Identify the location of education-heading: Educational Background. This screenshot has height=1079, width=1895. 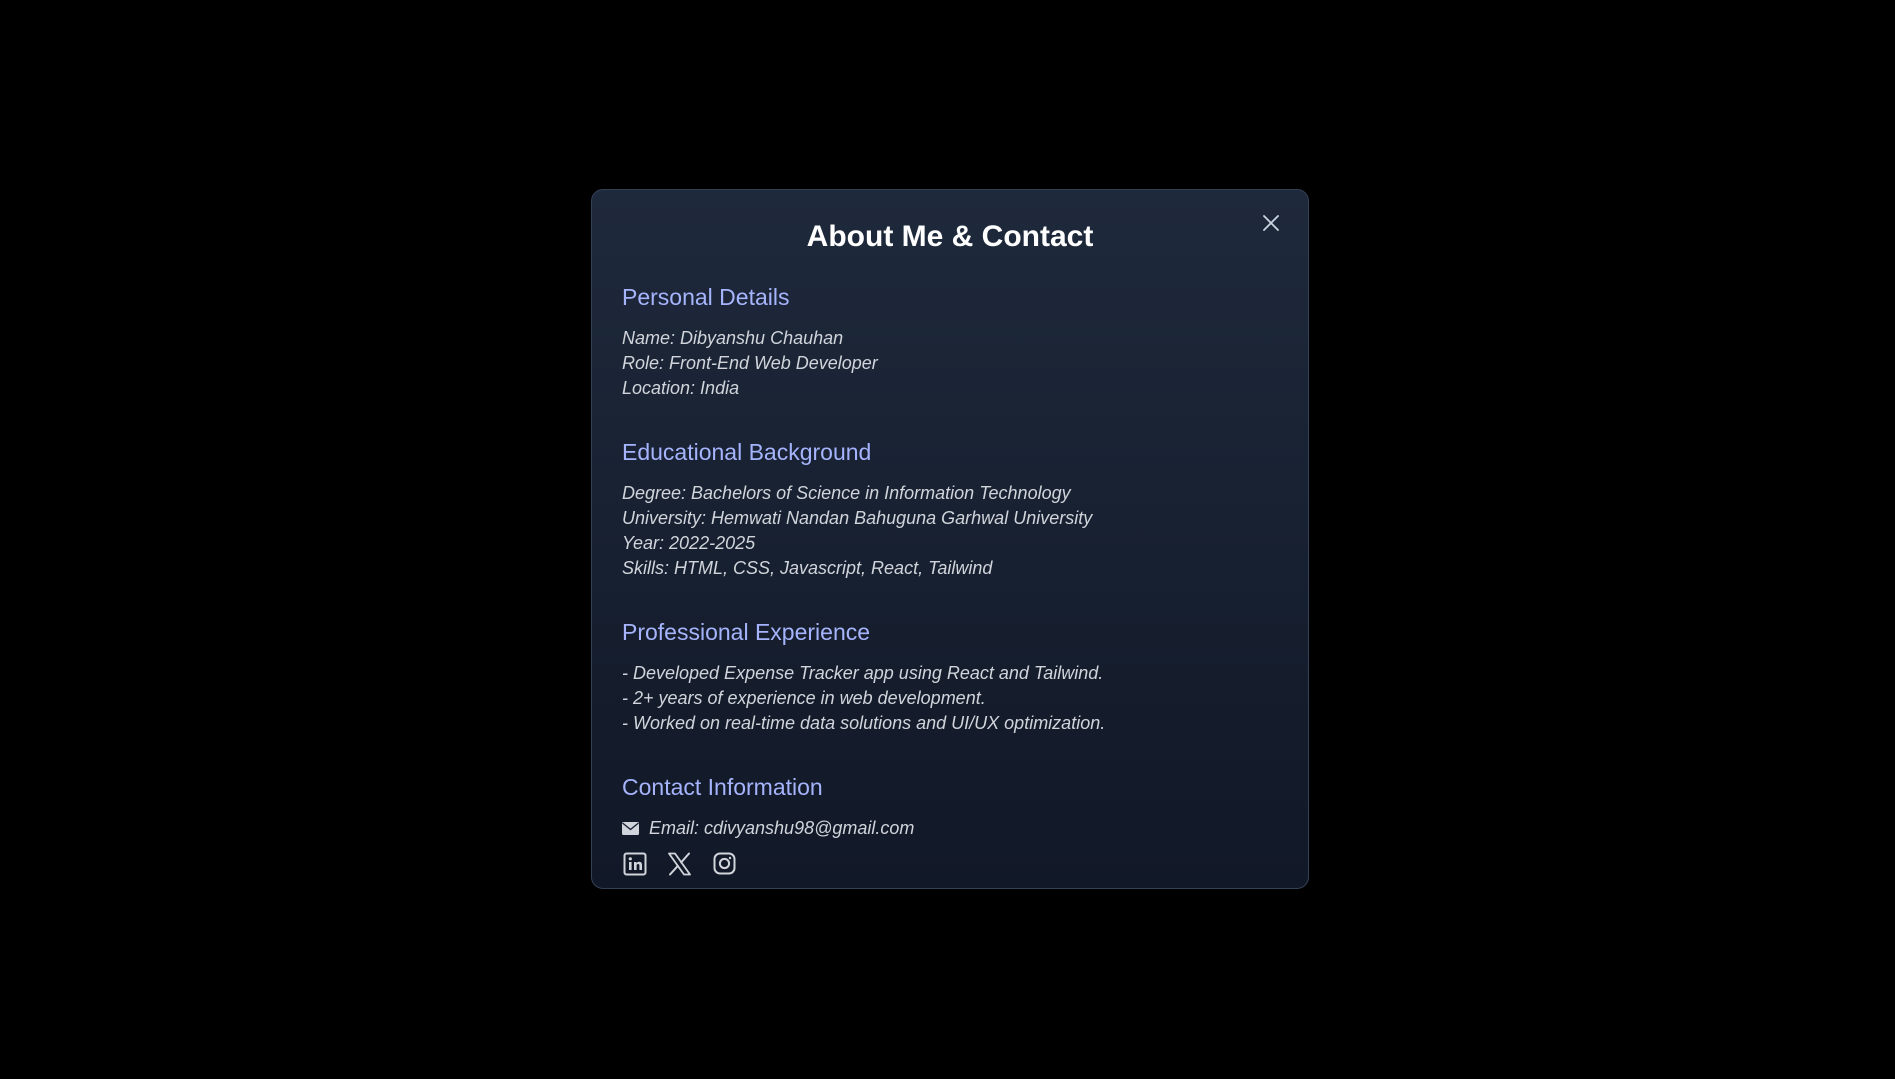
(747, 452).